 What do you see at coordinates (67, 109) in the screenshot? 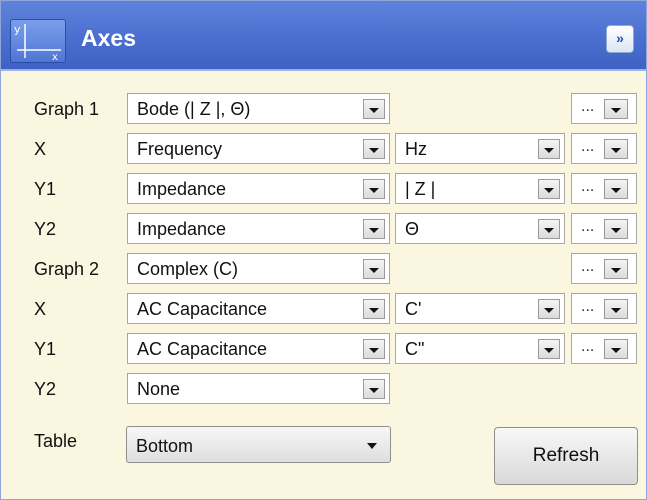
I see `row-label-graph-1: Graph 1` at bounding box center [67, 109].